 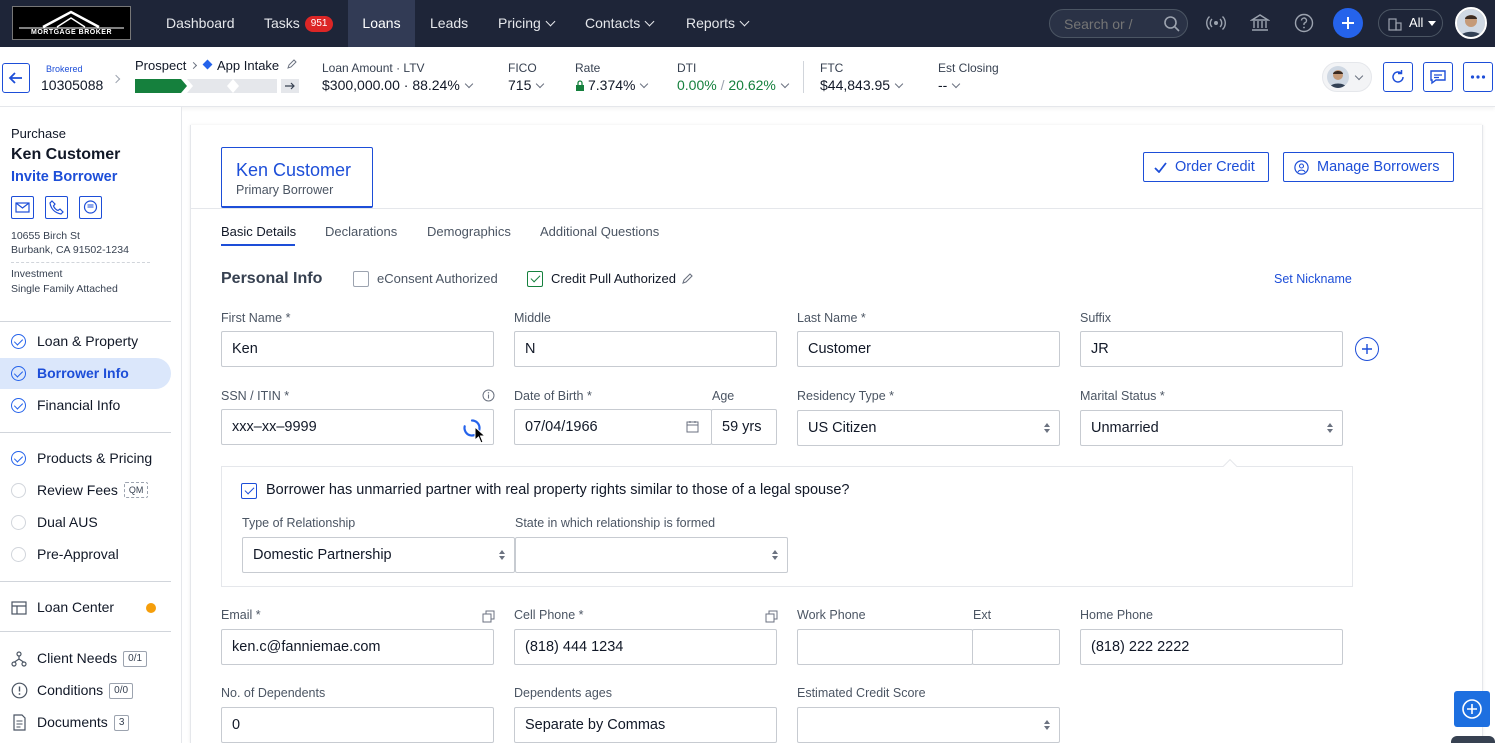 I want to click on home-phone-input: (818) 222 2222, so click(x=1211, y=647).